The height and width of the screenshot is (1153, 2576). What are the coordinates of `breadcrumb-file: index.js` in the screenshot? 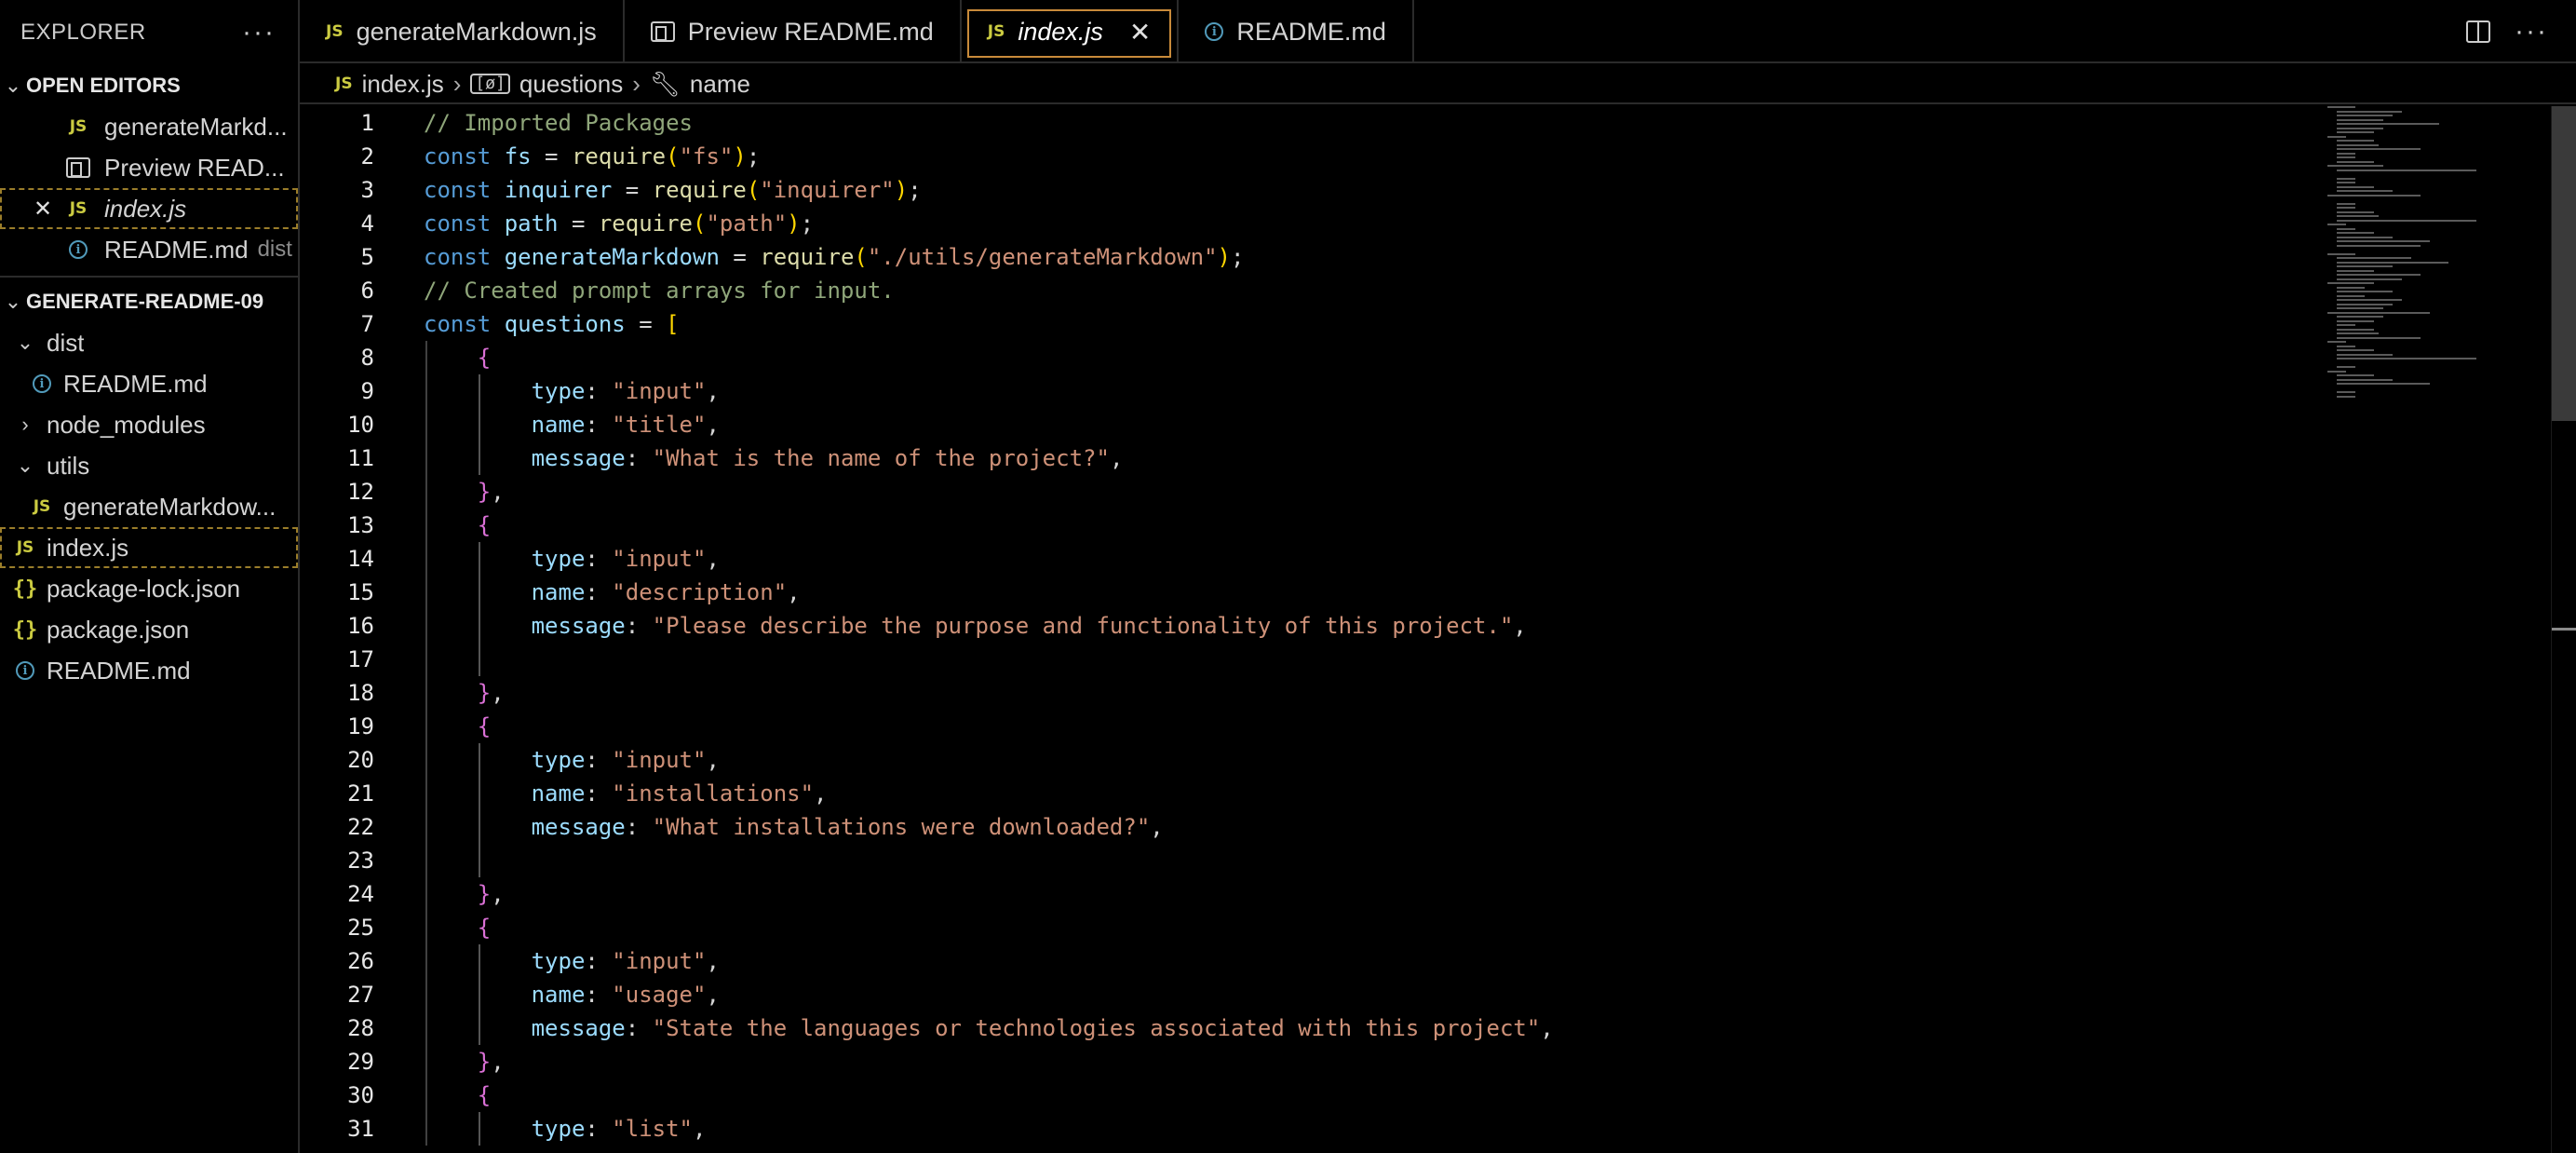 It's located at (403, 84).